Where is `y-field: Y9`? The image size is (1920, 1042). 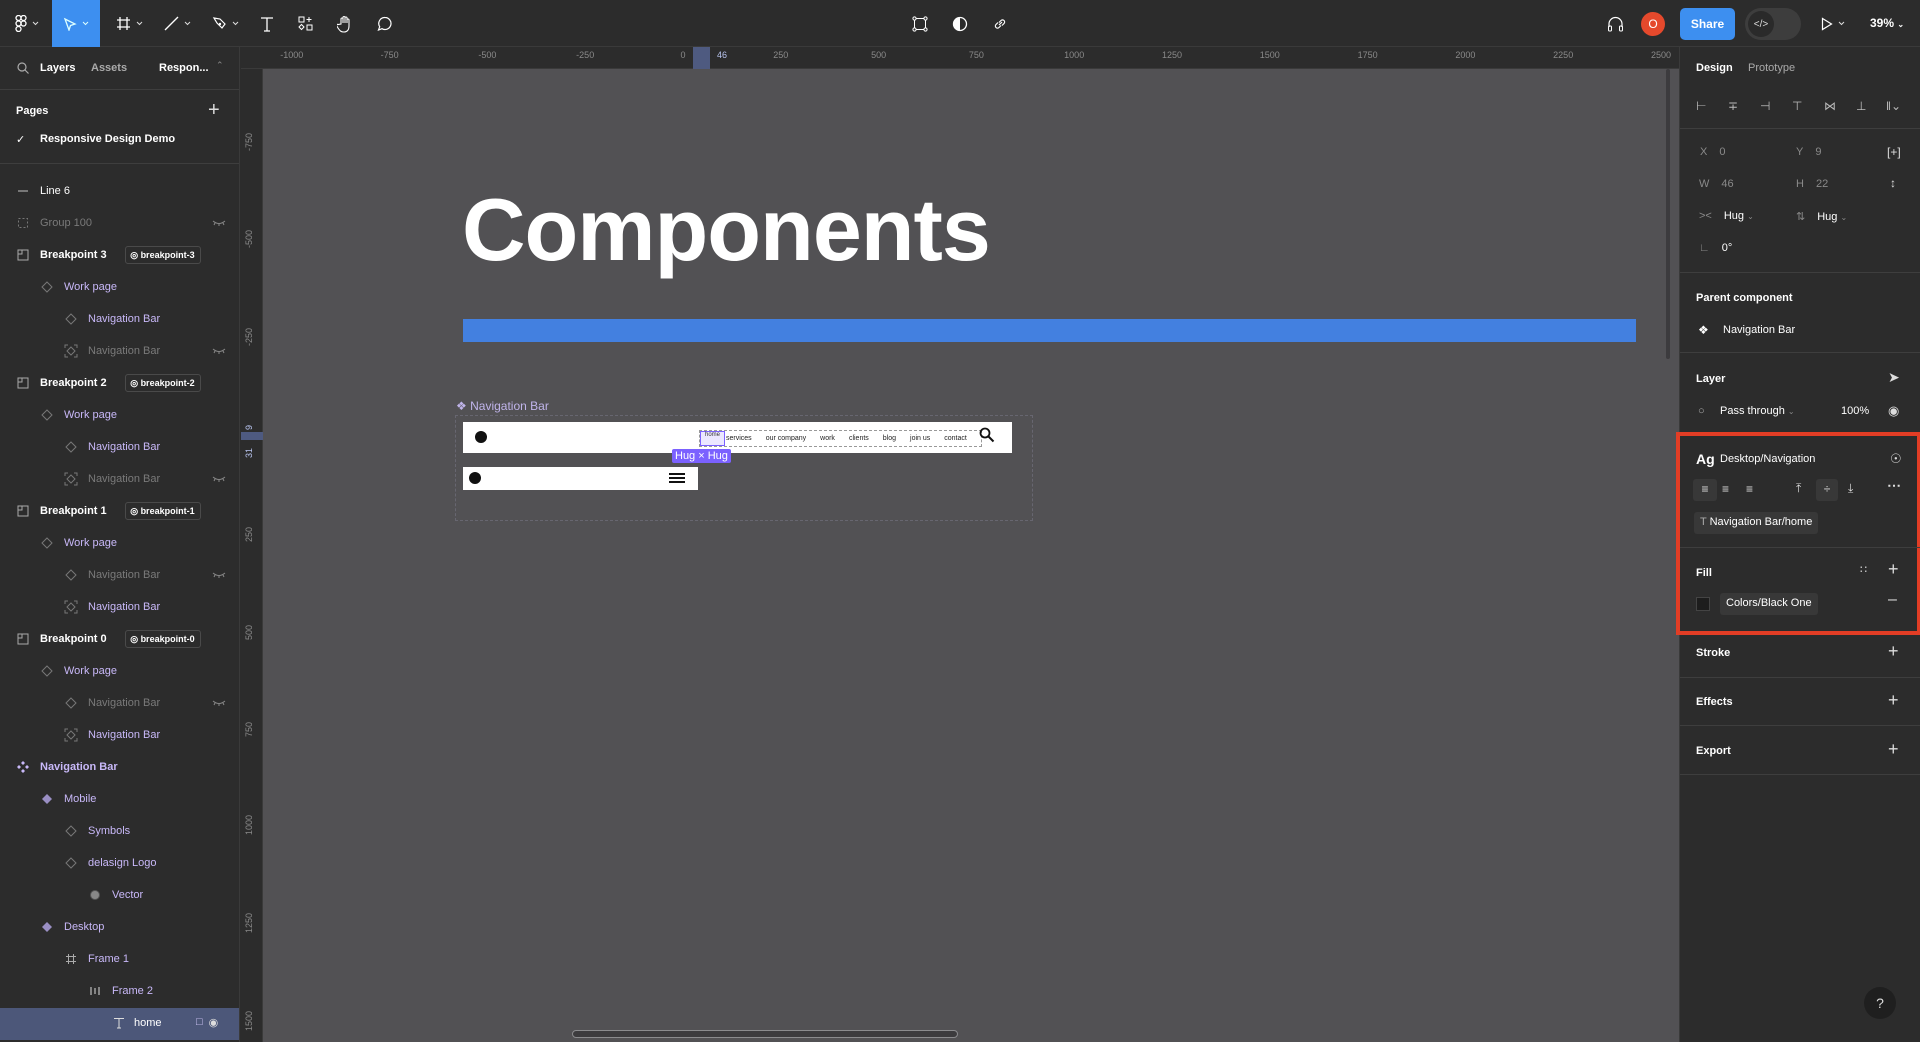
y-field: Y9 is located at coordinates (1808, 152).